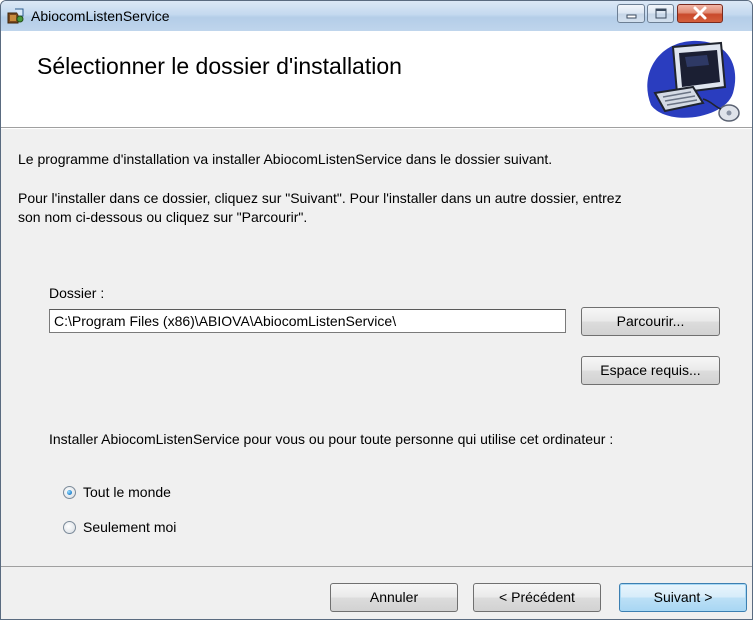  I want to click on window-title: AbiocomListenService, so click(100, 16).